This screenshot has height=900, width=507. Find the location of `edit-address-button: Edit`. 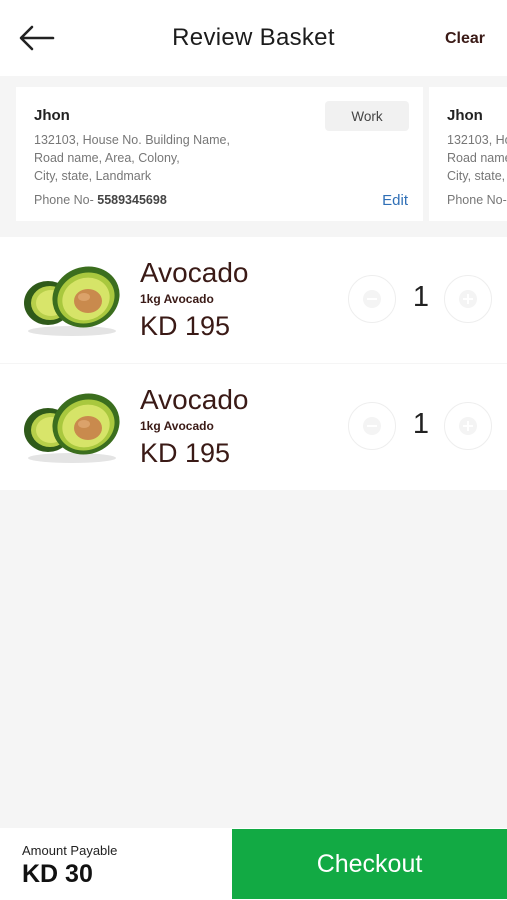

edit-address-button: Edit is located at coordinates (395, 200).